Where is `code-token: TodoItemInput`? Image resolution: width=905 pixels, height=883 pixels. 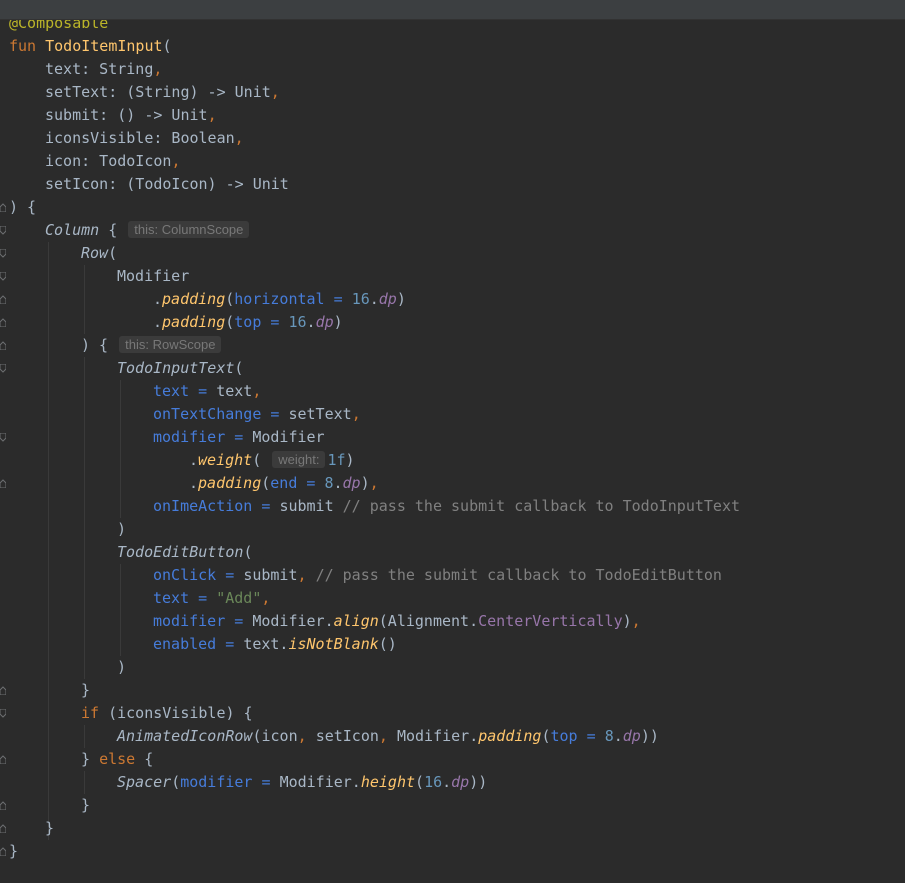 code-token: TodoItemInput is located at coordinates (104, 46).